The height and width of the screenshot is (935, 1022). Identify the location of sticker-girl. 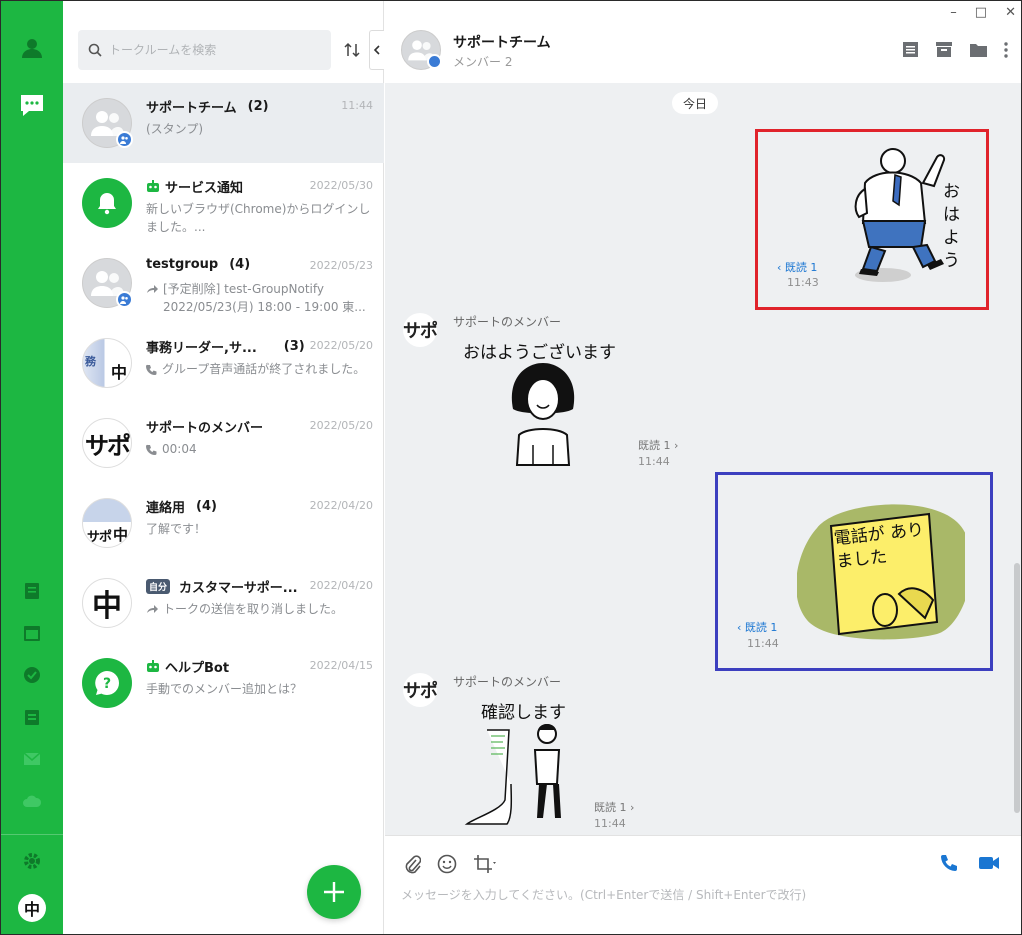
(543, 416).